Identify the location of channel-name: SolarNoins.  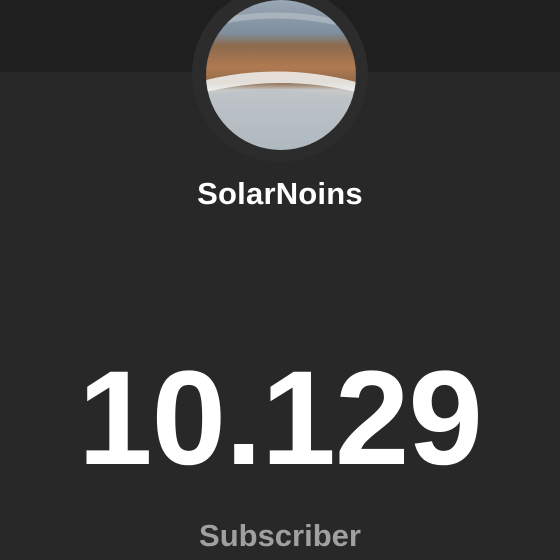
(280, 194).